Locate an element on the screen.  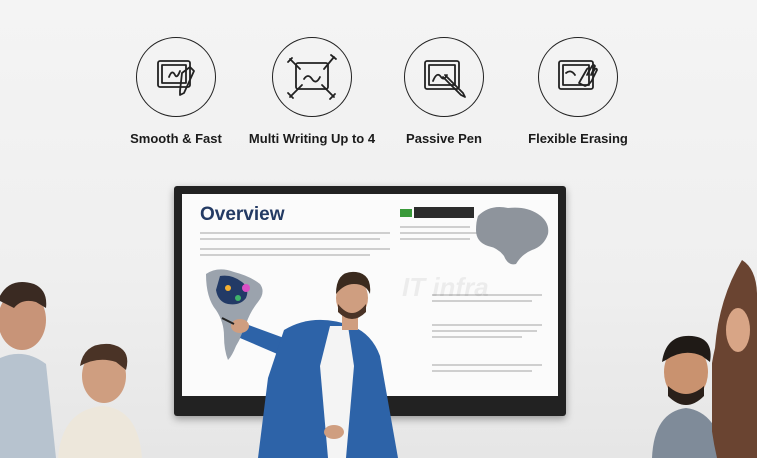
audience-person-left is located at coordinates (28, 370).